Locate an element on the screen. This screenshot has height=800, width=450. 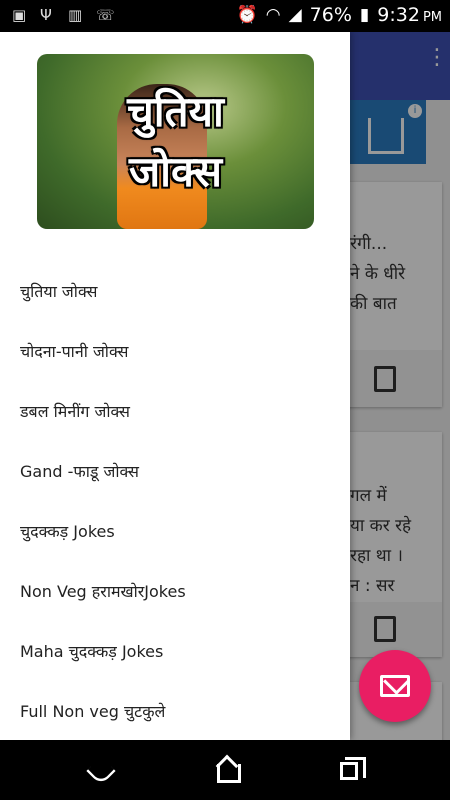
back-icon is located at coordinates (101, 771).